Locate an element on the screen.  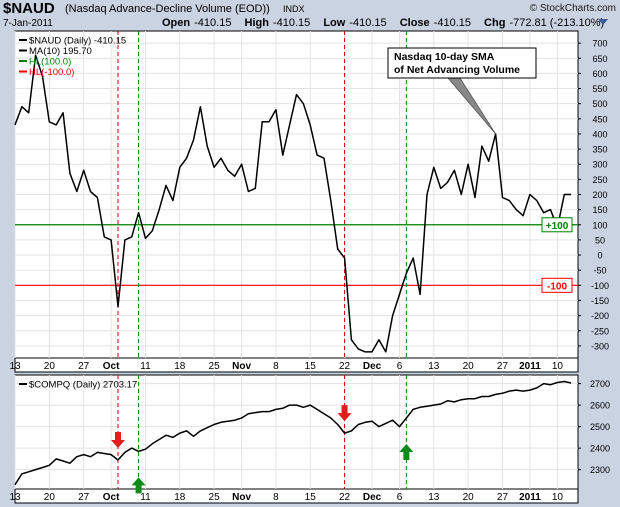
y-tick-label: 650 is located at coordinates (599, 59).